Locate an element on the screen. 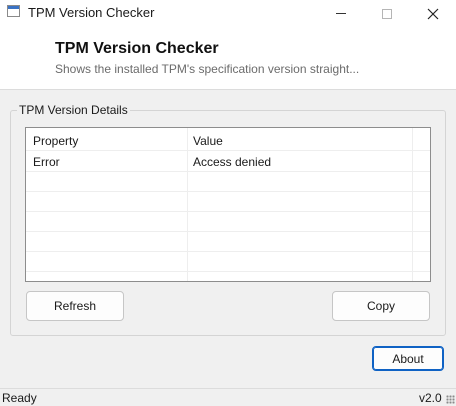  maximize-icon is located at coordinates (387, 13).